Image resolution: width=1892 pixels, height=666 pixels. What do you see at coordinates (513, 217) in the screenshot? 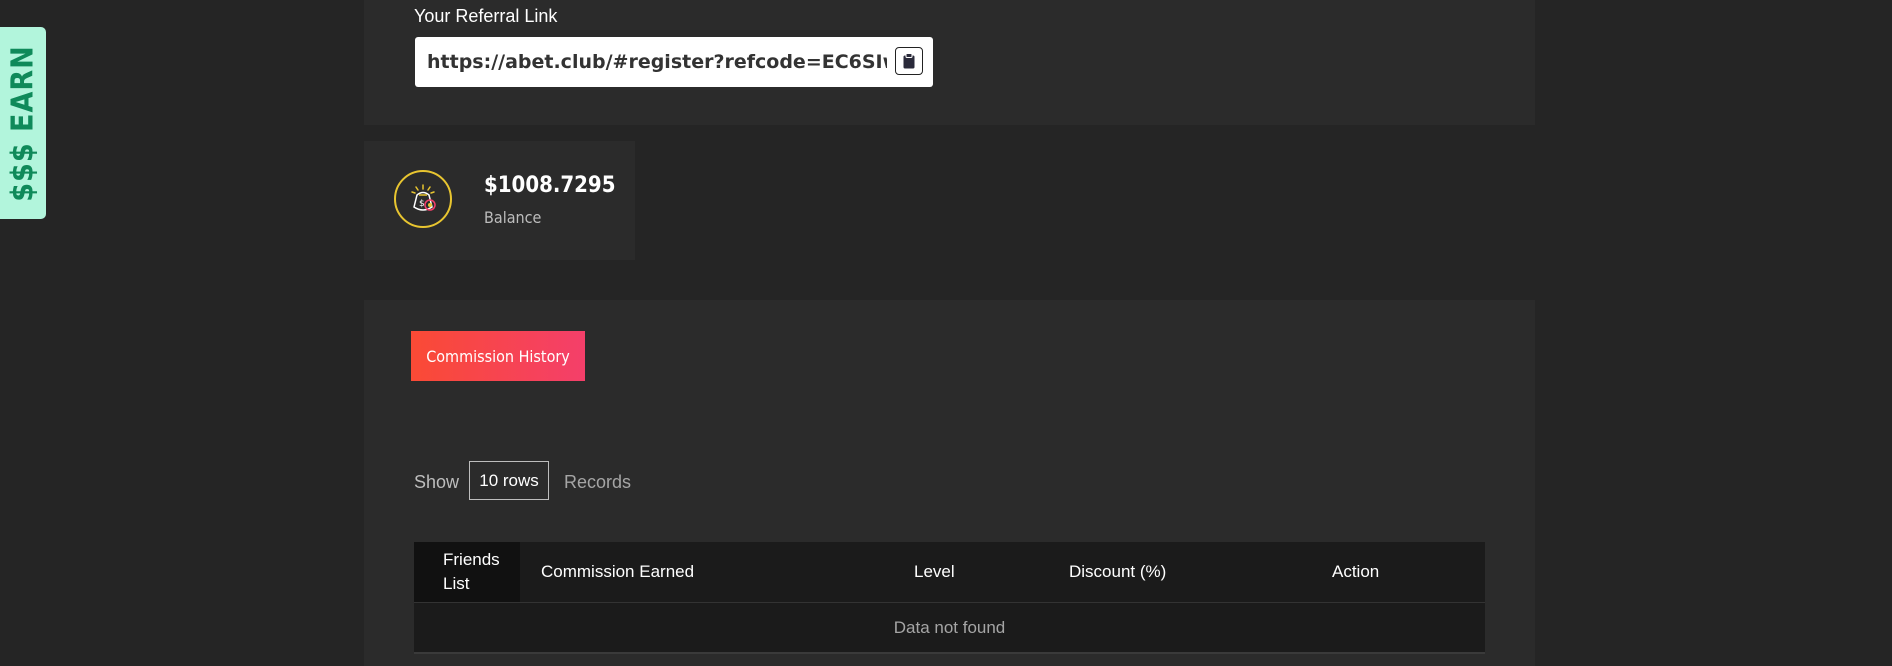
I see `balance-label: Balance` at bounding box center [513, 217].